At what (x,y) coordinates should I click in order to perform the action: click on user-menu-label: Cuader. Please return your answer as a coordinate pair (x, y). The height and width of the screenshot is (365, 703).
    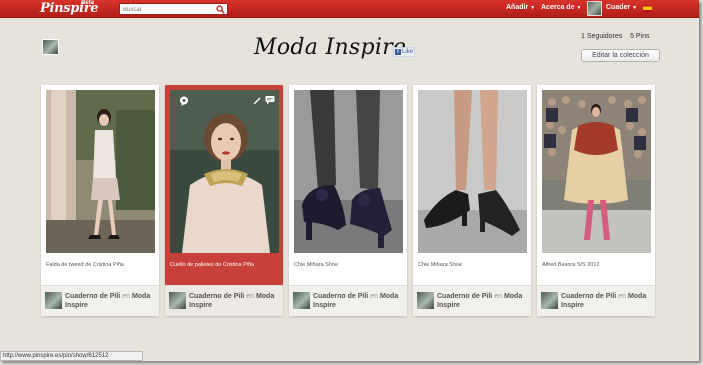
    Looking at the image, I should click on (618, 7).